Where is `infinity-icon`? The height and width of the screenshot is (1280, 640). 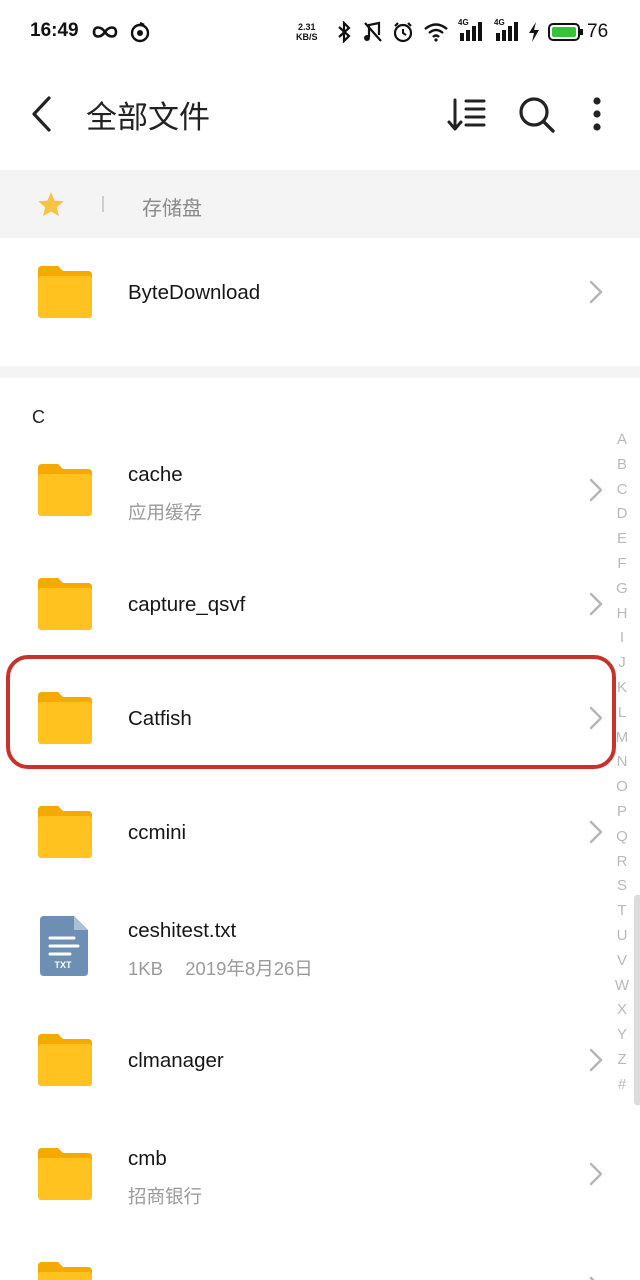
infinity-icon is located at coordinates (105, 32).